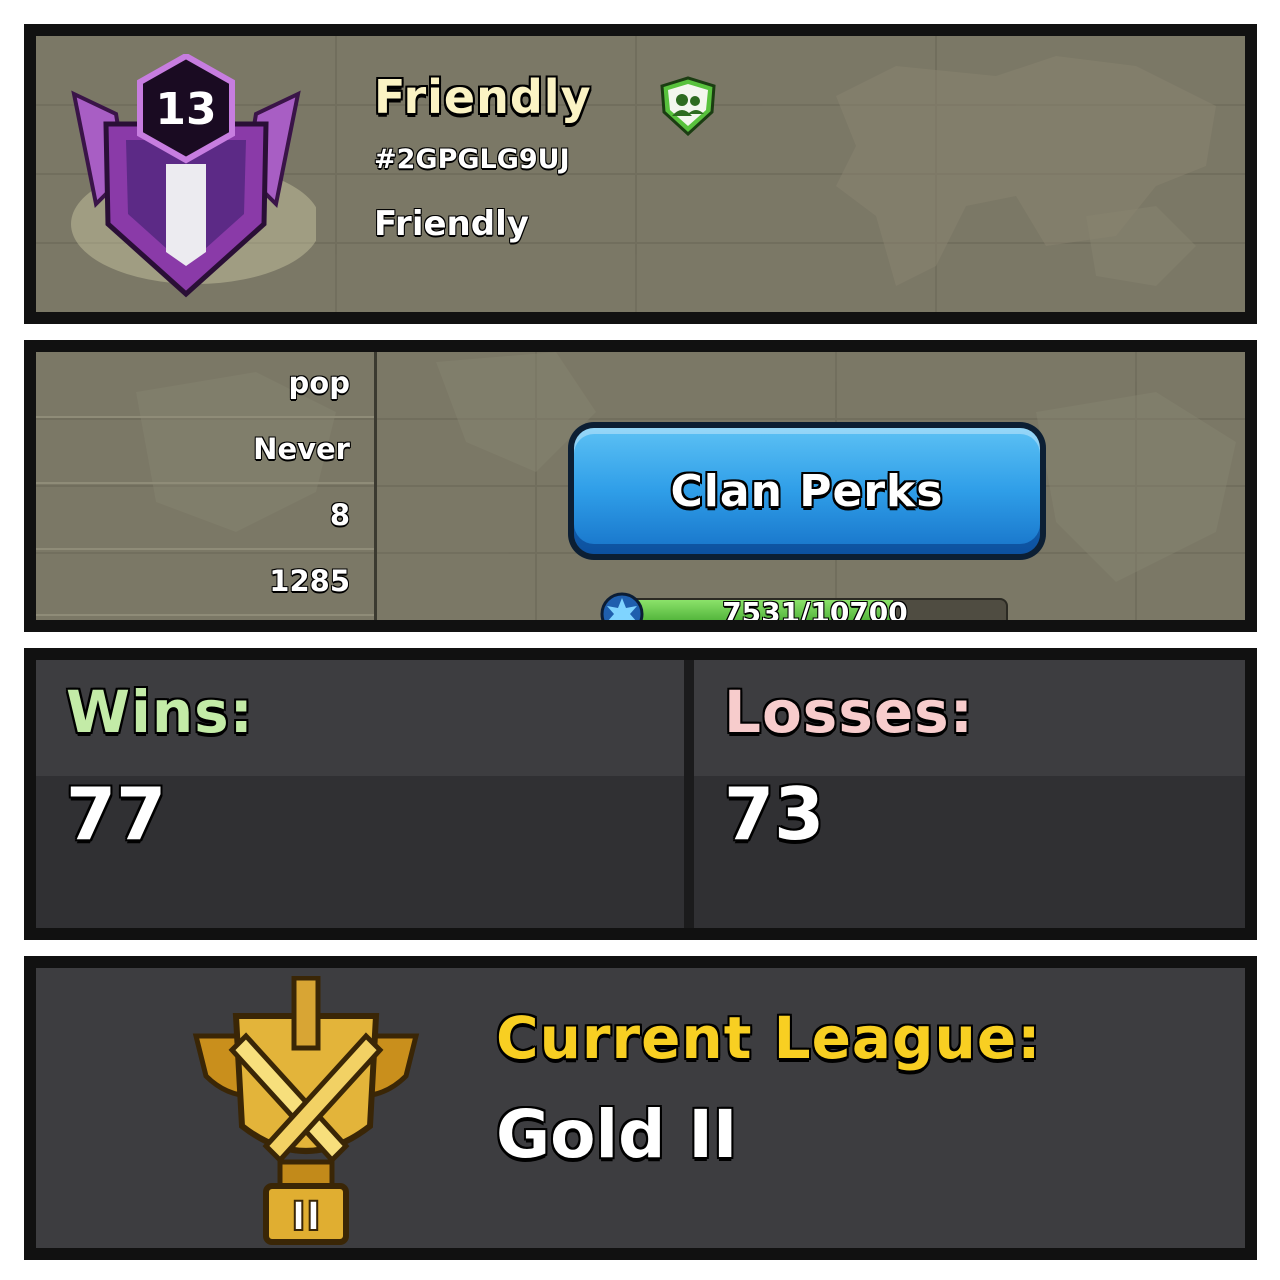 This screenshot has width=1280, height=1280. Describe the element at coordinates (205, 583) in the screenshot. I see `stat-row: 1285` at that location.